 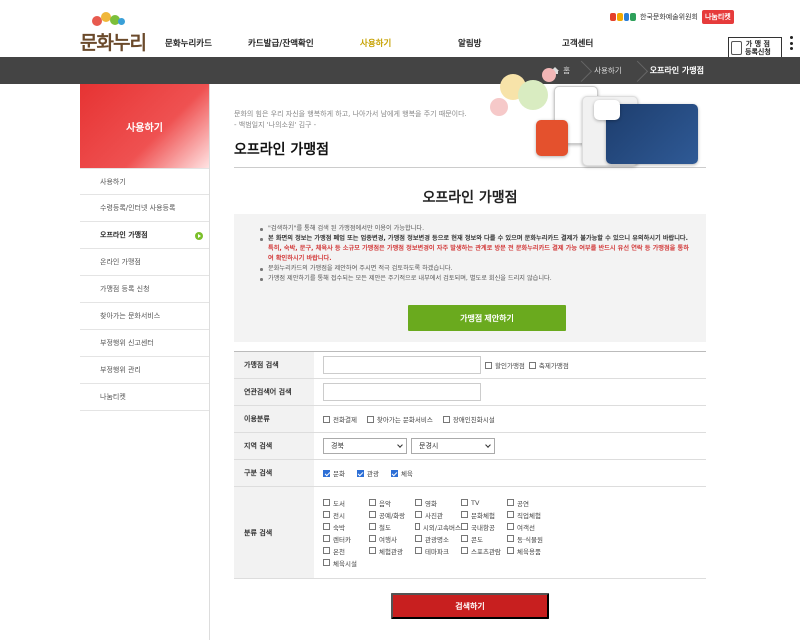 I want to click on site-logo: 문화누리, so click(x=115, y=33).